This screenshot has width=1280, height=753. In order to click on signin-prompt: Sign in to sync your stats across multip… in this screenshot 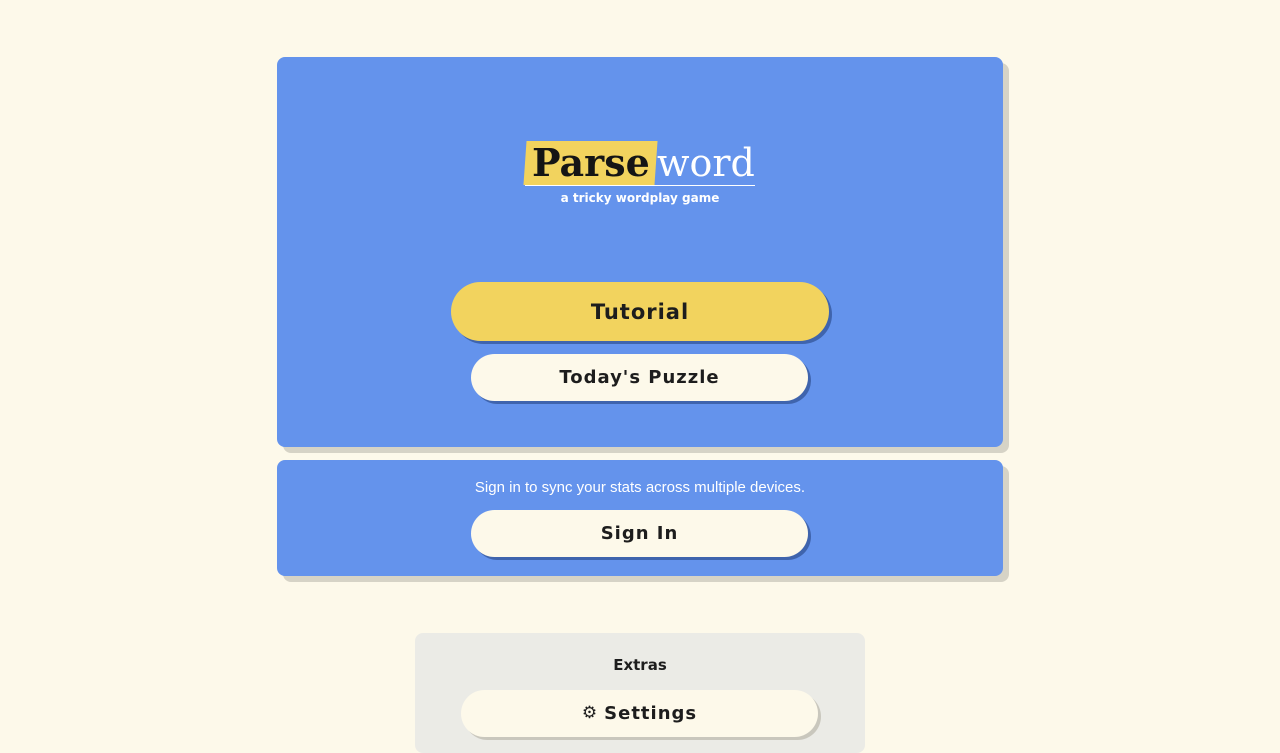, I will do `click(640, 487)`.